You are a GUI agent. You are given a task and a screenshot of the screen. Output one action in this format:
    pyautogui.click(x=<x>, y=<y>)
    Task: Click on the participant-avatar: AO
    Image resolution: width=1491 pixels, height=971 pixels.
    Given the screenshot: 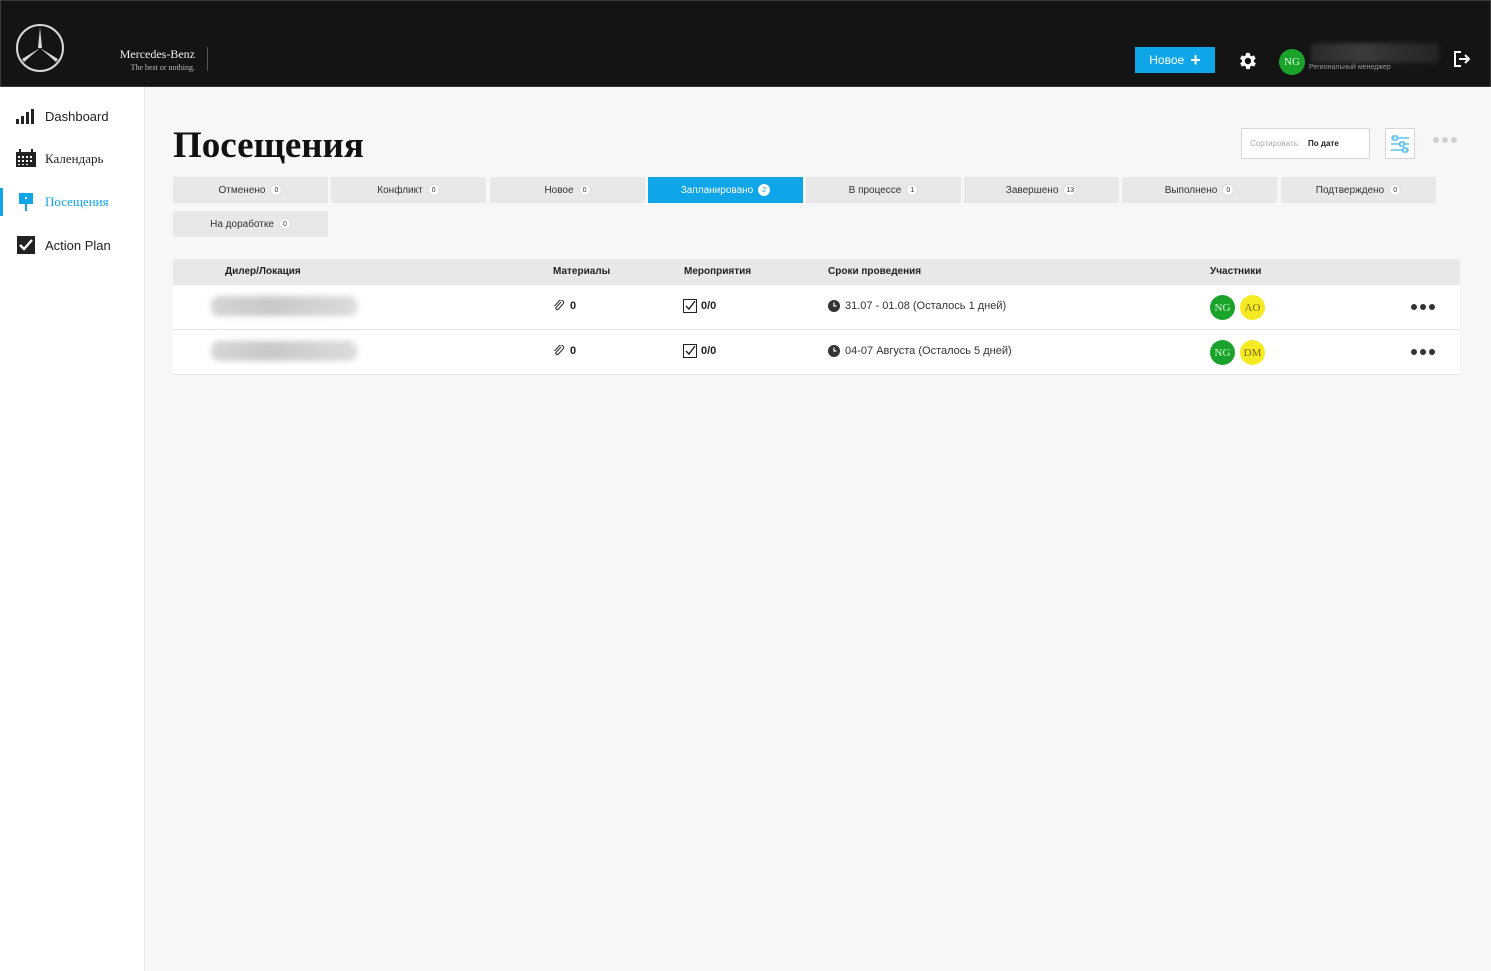 What is the action you would take?
    pyautogui.click(x=1252, y=307)
    